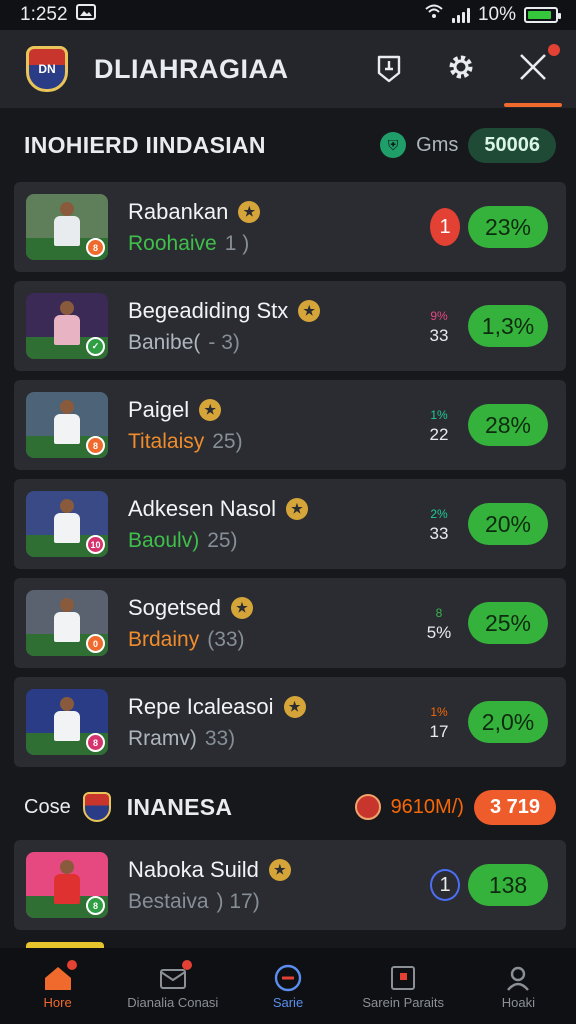 Image resolution: width=576 pixels, height=1024 pixels. What do you see at coordinates (288, 1002) in the screenshot?
I see `nav-label: Sarie` at bounding box center [288, 1002].